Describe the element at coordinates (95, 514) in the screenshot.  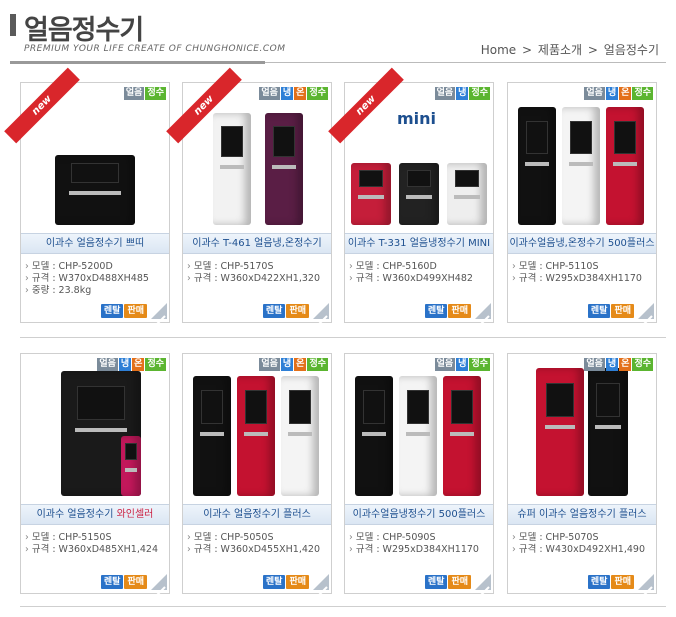
I see `product-name: 이과수 얼음정수기 와인셀러` at that location.